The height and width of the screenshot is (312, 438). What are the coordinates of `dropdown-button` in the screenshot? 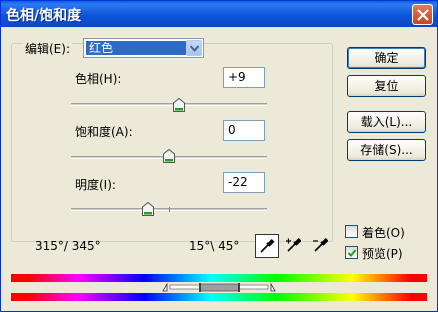 It's located at (194, 48).